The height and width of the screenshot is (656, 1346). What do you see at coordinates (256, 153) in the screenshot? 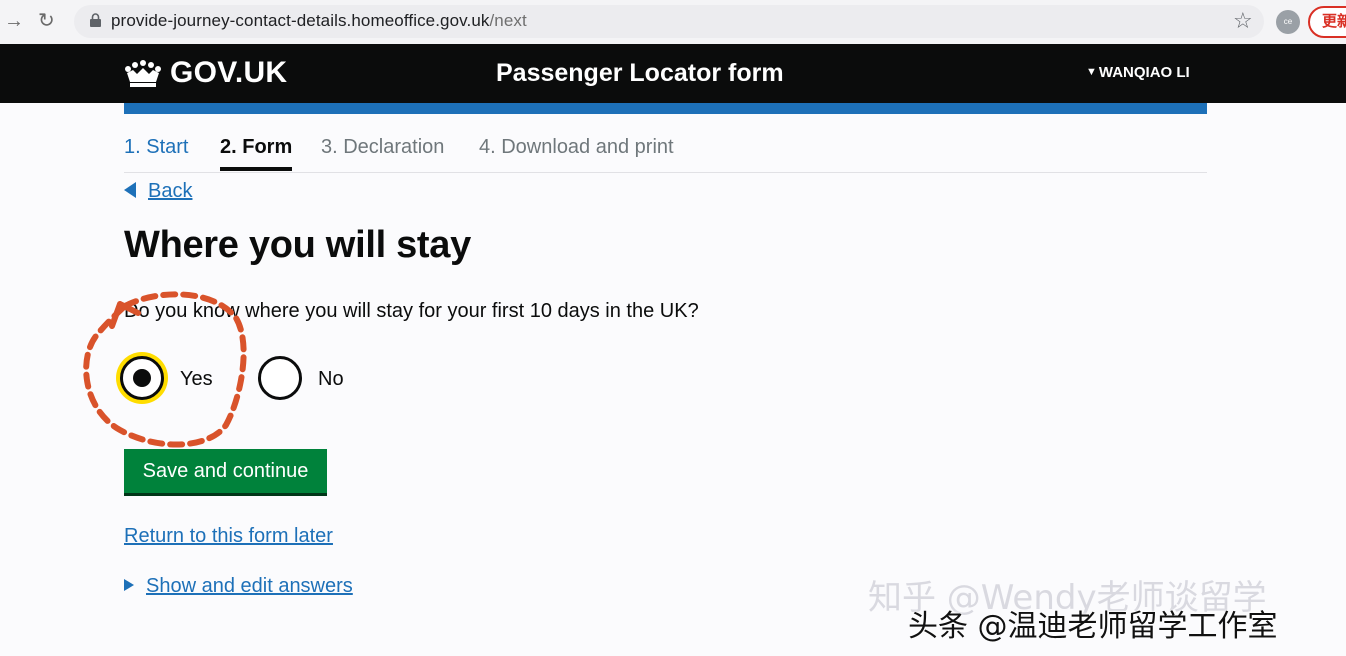
I see `step-form: 2. Form` at bounding box center [256, 153].